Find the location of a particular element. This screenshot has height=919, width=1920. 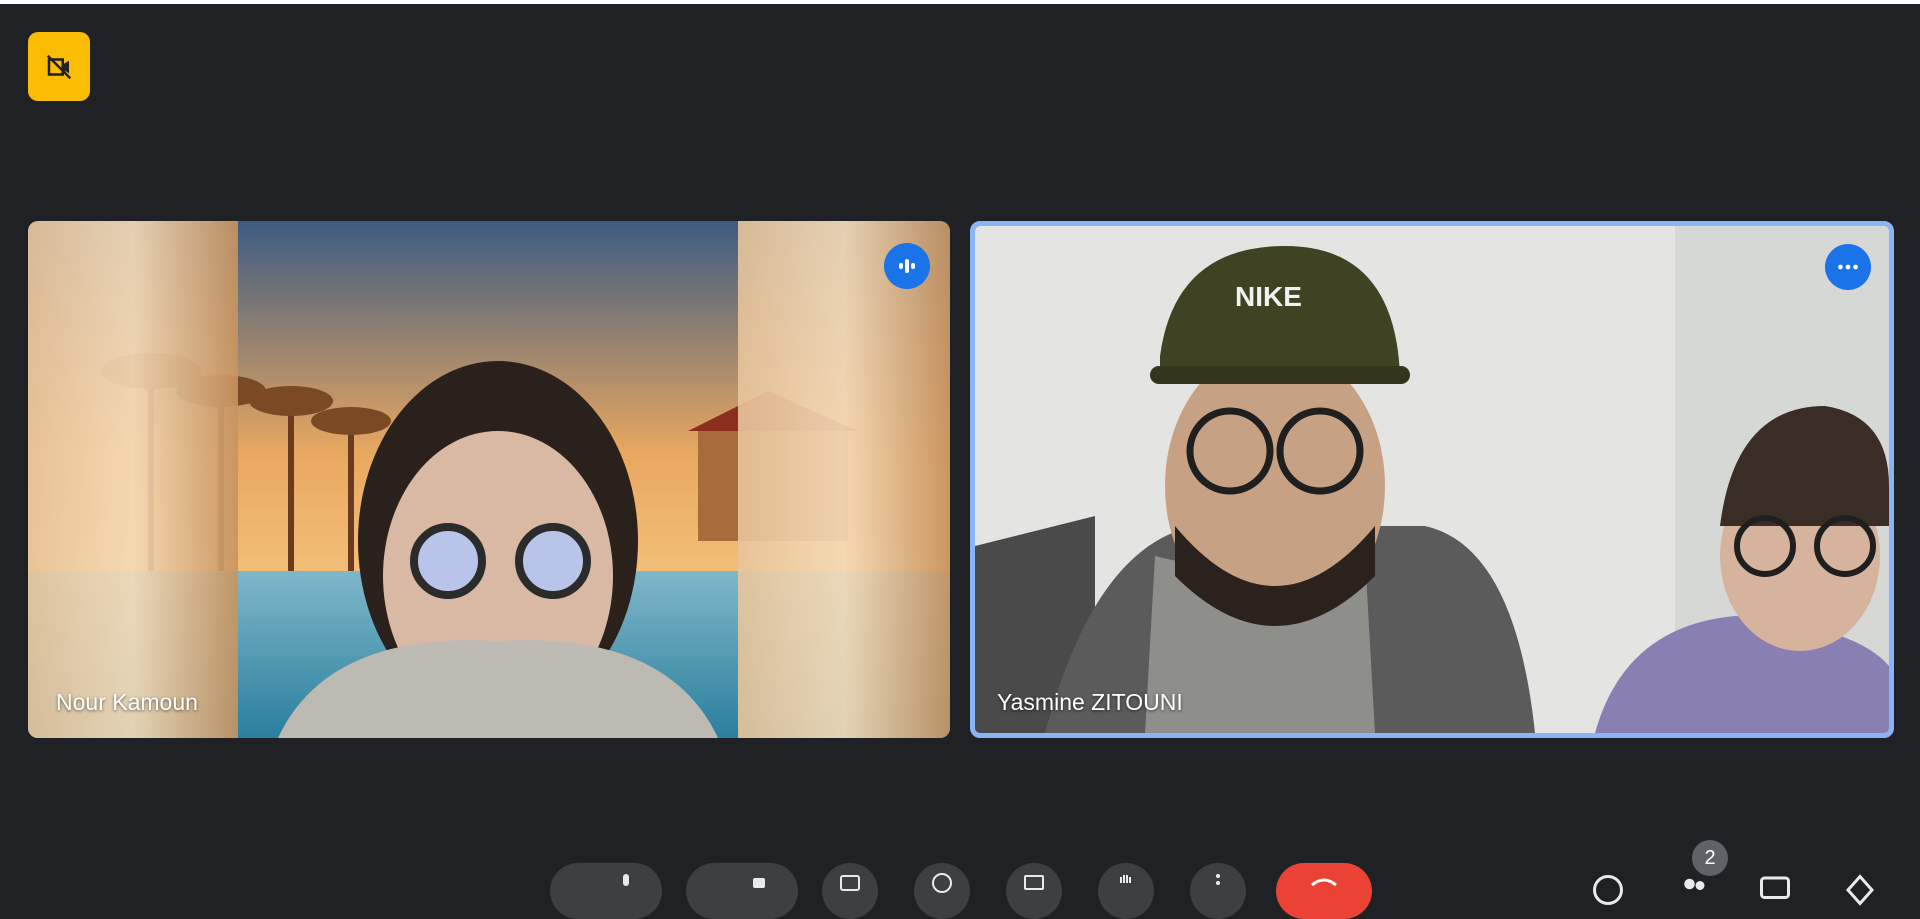

more-options-button is located at coordinates (1218, 891).